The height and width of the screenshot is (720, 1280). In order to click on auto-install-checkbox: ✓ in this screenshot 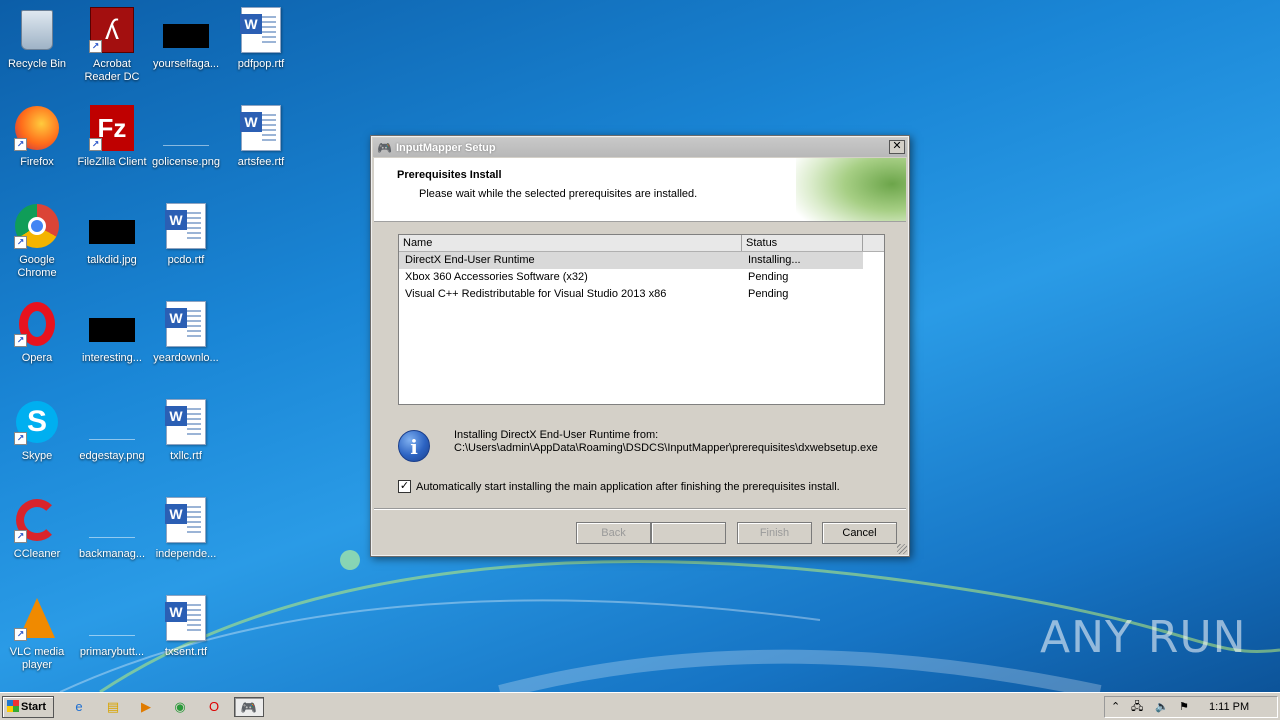, I will do `click(404, 486)`.